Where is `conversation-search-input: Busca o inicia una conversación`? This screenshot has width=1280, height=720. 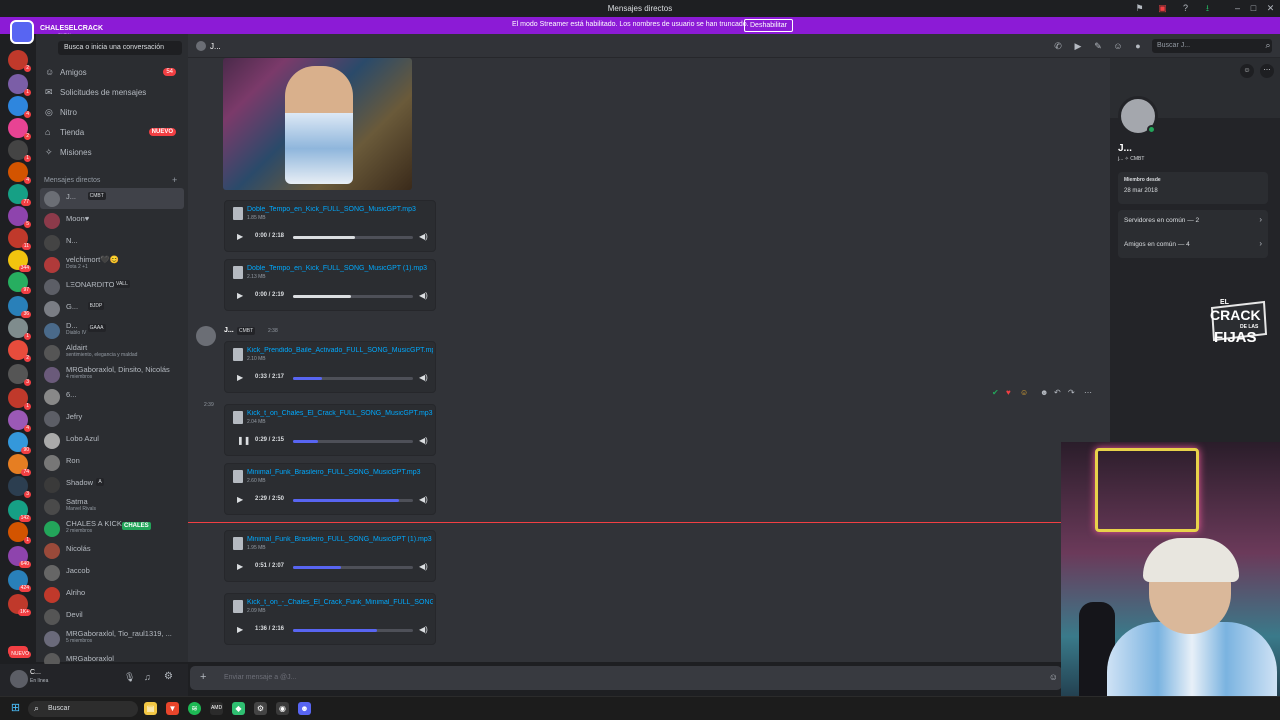 conversation-search-input: Busca o inicia una conversación is located at coordinates (120, 48).